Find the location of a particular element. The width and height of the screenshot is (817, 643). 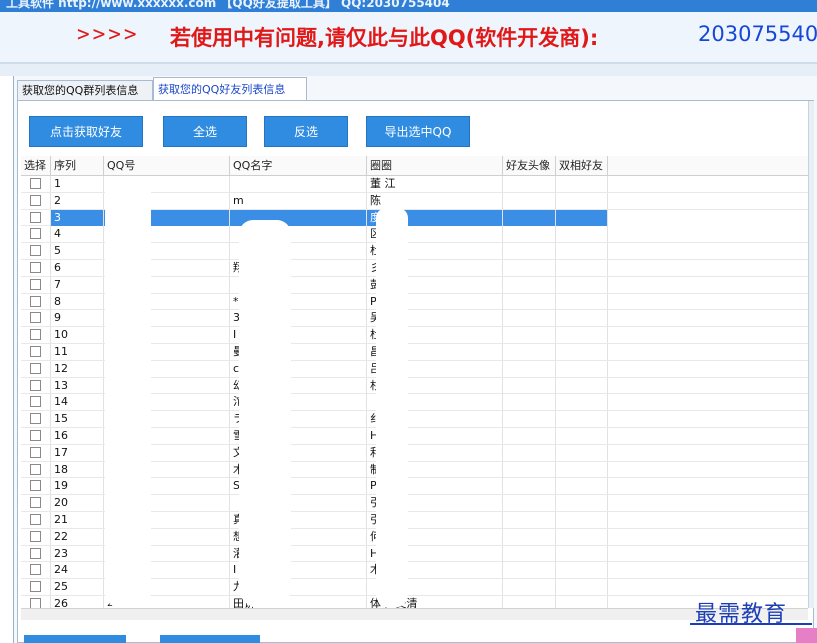

banner-message: 若使用中有问题,请仅此与此QQ(软件开发商): is located at coordinates (384, 38).